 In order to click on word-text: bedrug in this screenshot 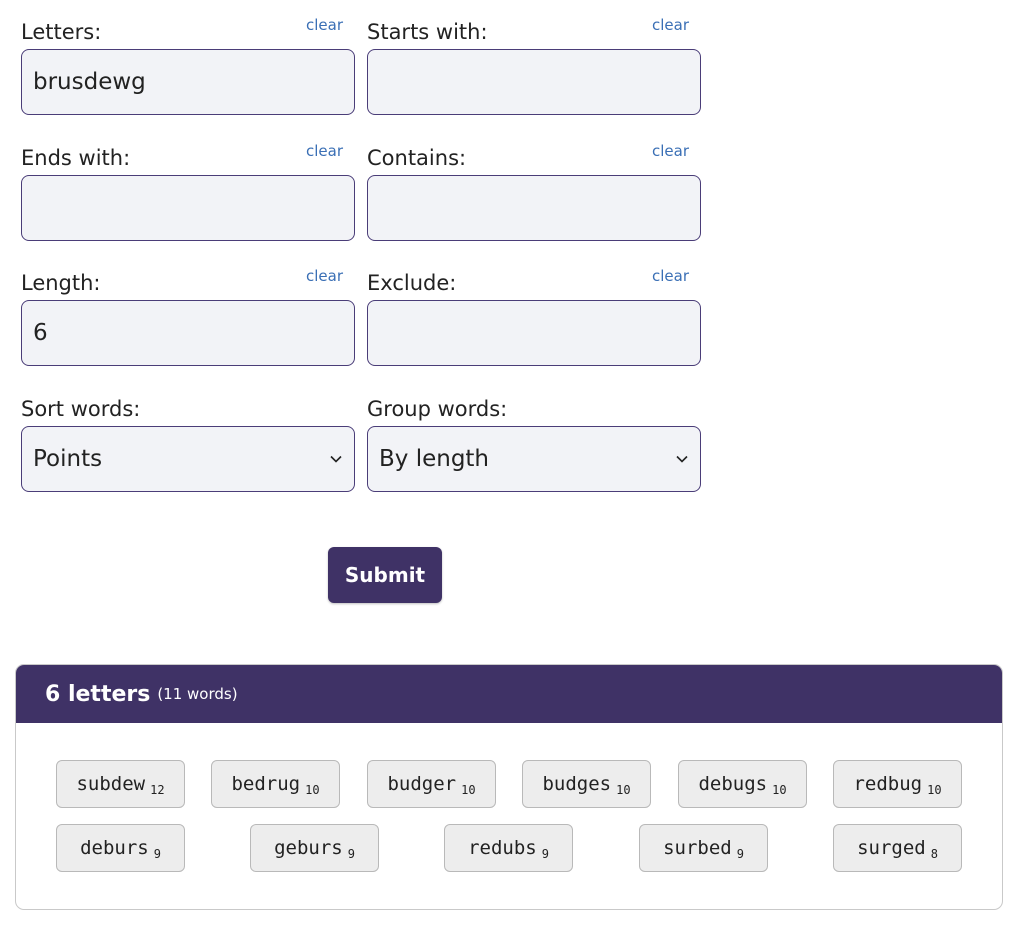, I will do `click(266, 784)`.